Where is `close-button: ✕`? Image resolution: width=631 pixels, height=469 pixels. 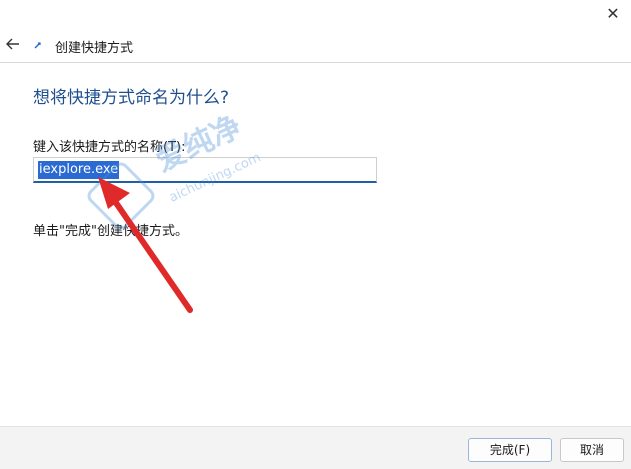 close-button: ✕ is located at coordinates (613, 14).